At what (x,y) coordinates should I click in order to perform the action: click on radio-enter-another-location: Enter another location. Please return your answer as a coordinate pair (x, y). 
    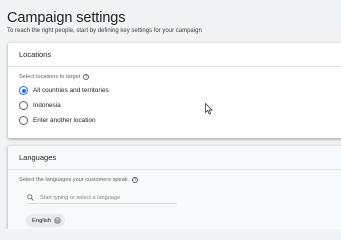
    Looking at the image, I should click on (57, 120).